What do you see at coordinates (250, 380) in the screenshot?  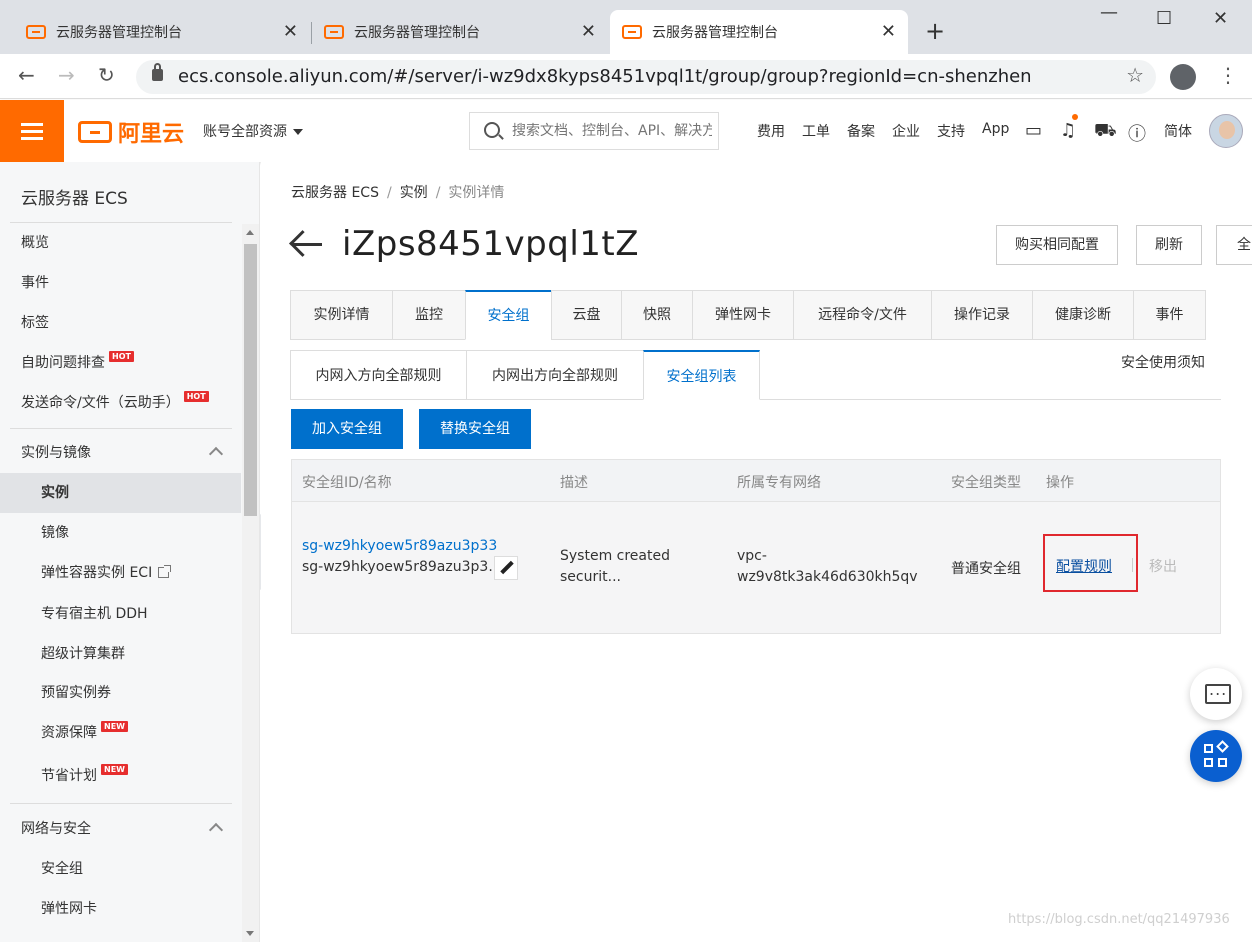 I see `scrollbar-thumb` at bounding box center [250, 380].